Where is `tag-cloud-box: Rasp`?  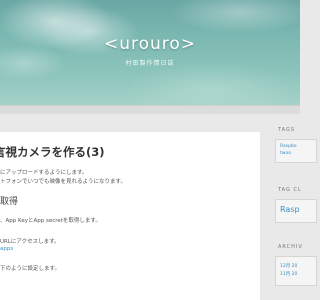
tag-cloud-box: Rasp is located at coordinates (296, 211).